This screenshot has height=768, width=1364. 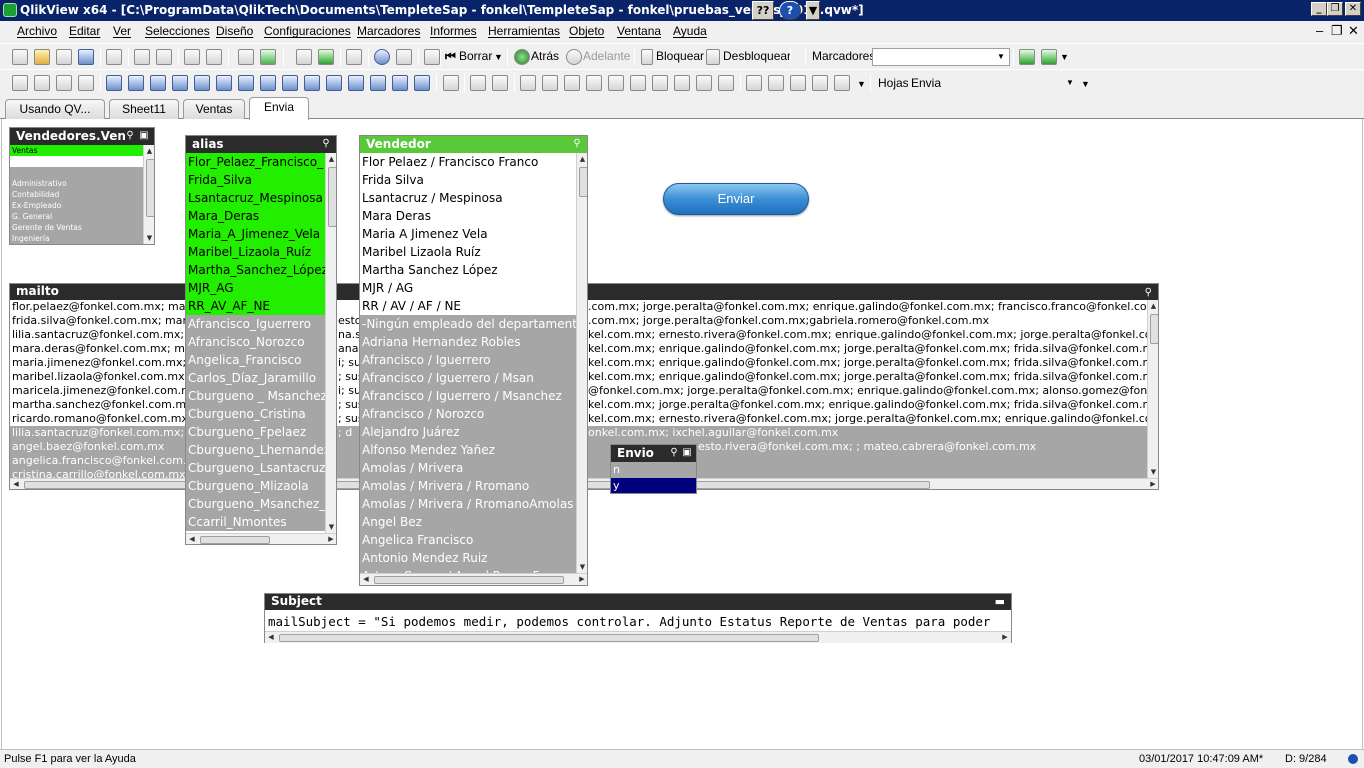 I want to click on menu-herramientas: Herramientas, so click(x=524, y=31).